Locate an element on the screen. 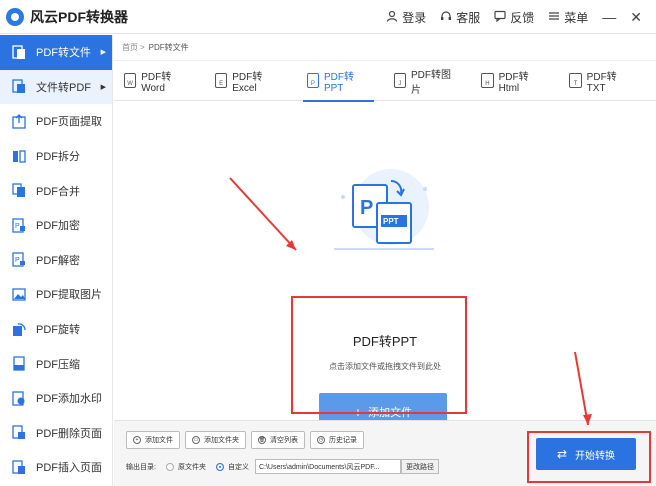 This screenshot has width=656, height=486. sidebar-item-label: PDF提取图片 is located at coordinates (69, 295).